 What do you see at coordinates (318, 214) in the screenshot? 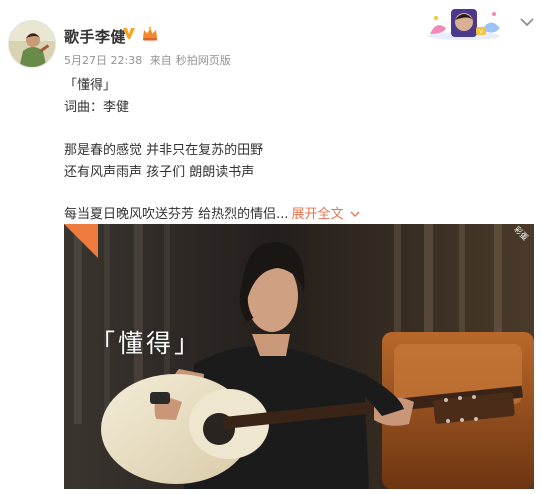
I see `expand-full-text-link: 展开全文` at bounding box center [318, 214].